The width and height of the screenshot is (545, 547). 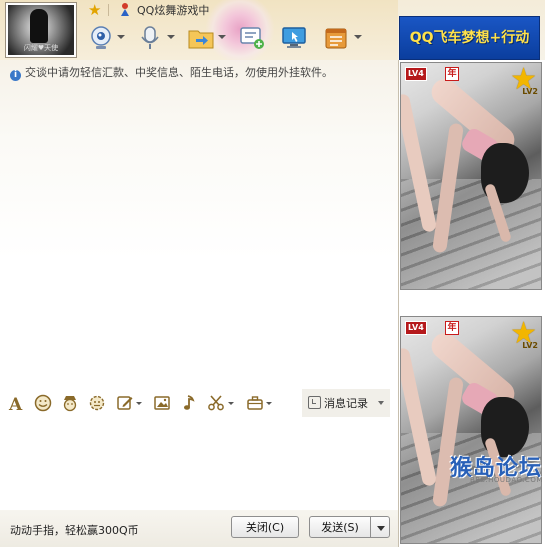 What do you see at coordinates (255, 403) in the screenshot?
I see `briefcase-icon` at bounding box center [255, 403].